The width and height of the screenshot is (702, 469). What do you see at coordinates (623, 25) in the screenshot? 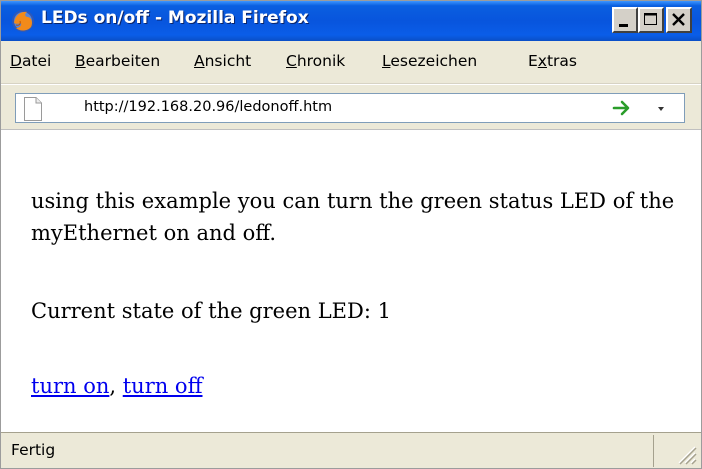
I see `minimize-icon` at bounding box center [623, 25].